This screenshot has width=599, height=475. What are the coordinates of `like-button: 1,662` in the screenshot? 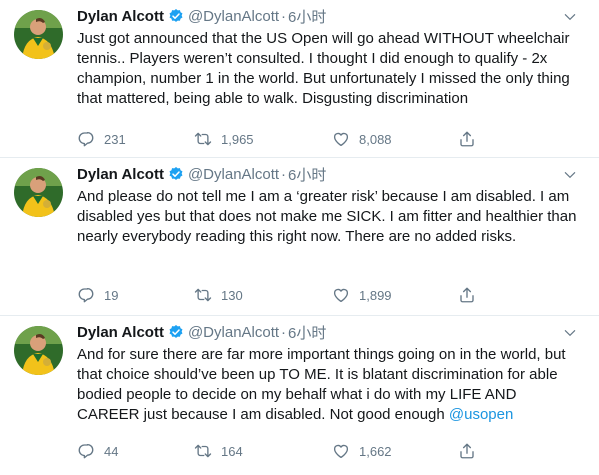 It's located at (395, 451).